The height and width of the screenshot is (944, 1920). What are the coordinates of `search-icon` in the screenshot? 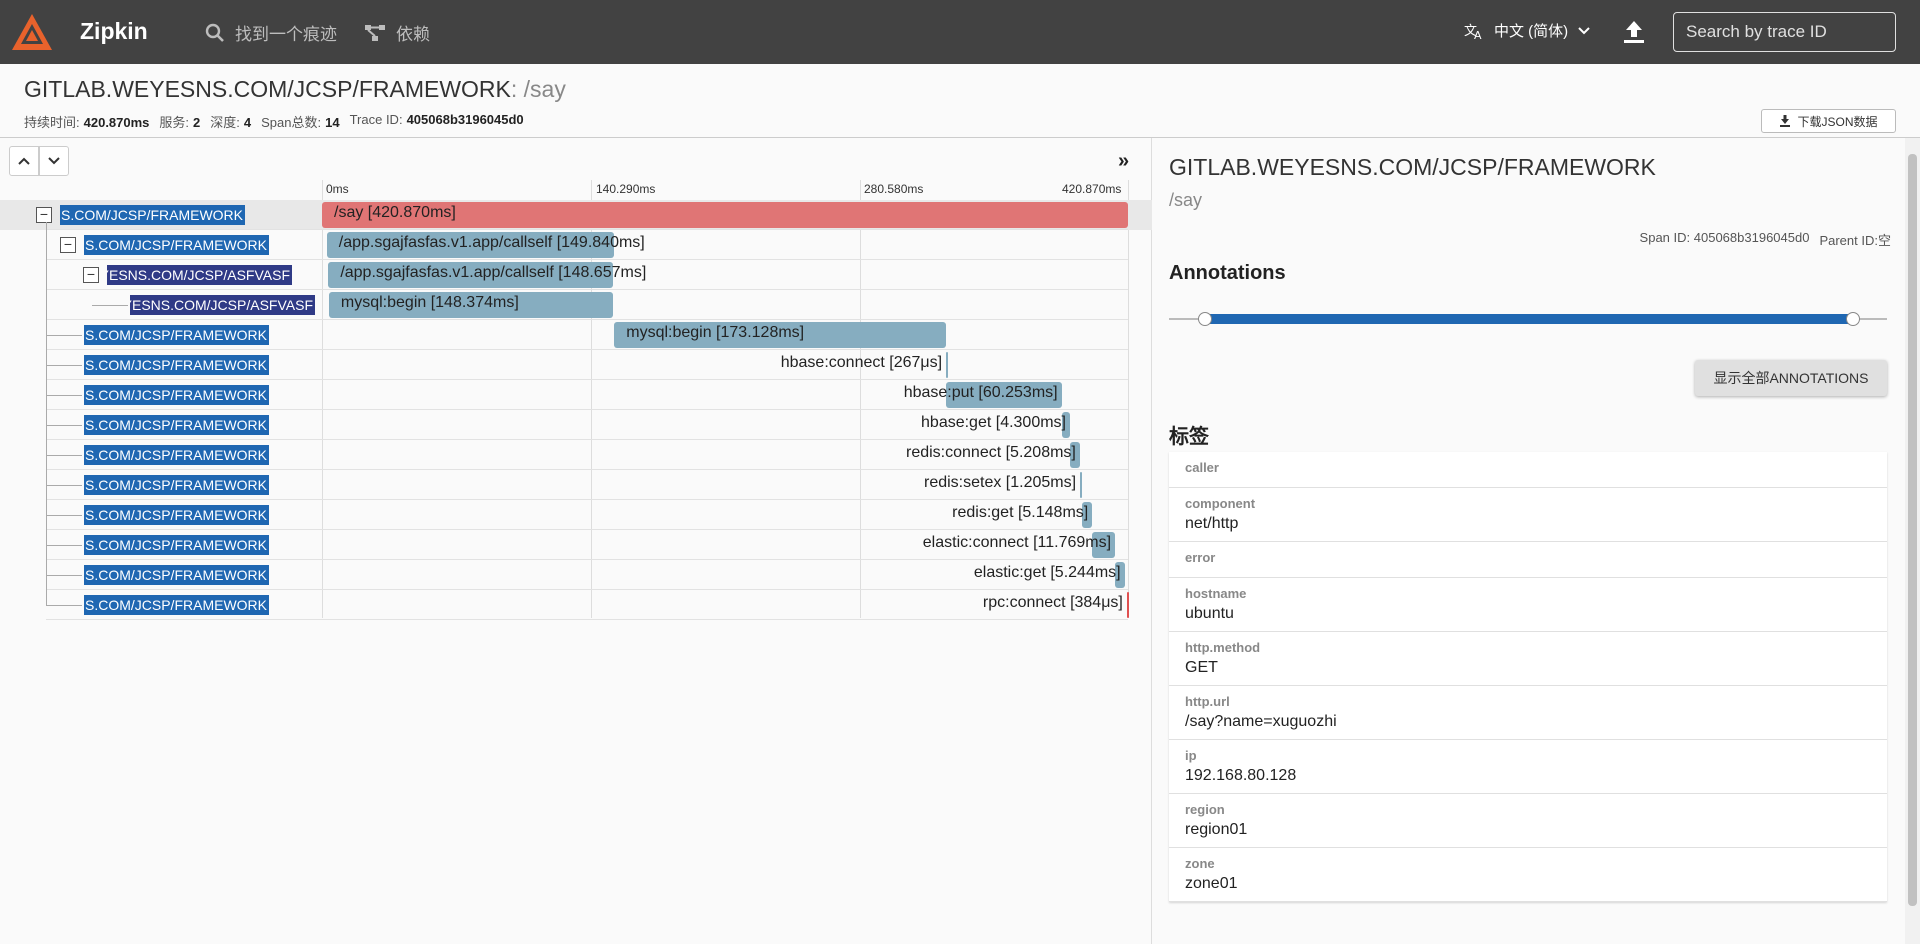 It's located at (214, 32).